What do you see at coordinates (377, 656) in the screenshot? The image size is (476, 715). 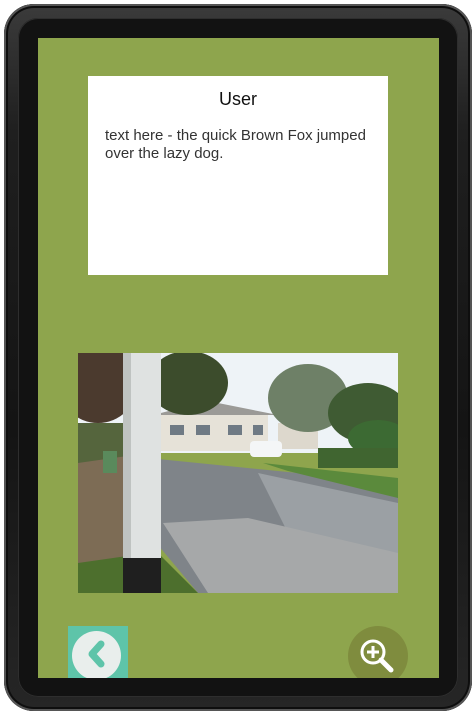 I see `zoom-in-icon` at bounding box center [377, 656].